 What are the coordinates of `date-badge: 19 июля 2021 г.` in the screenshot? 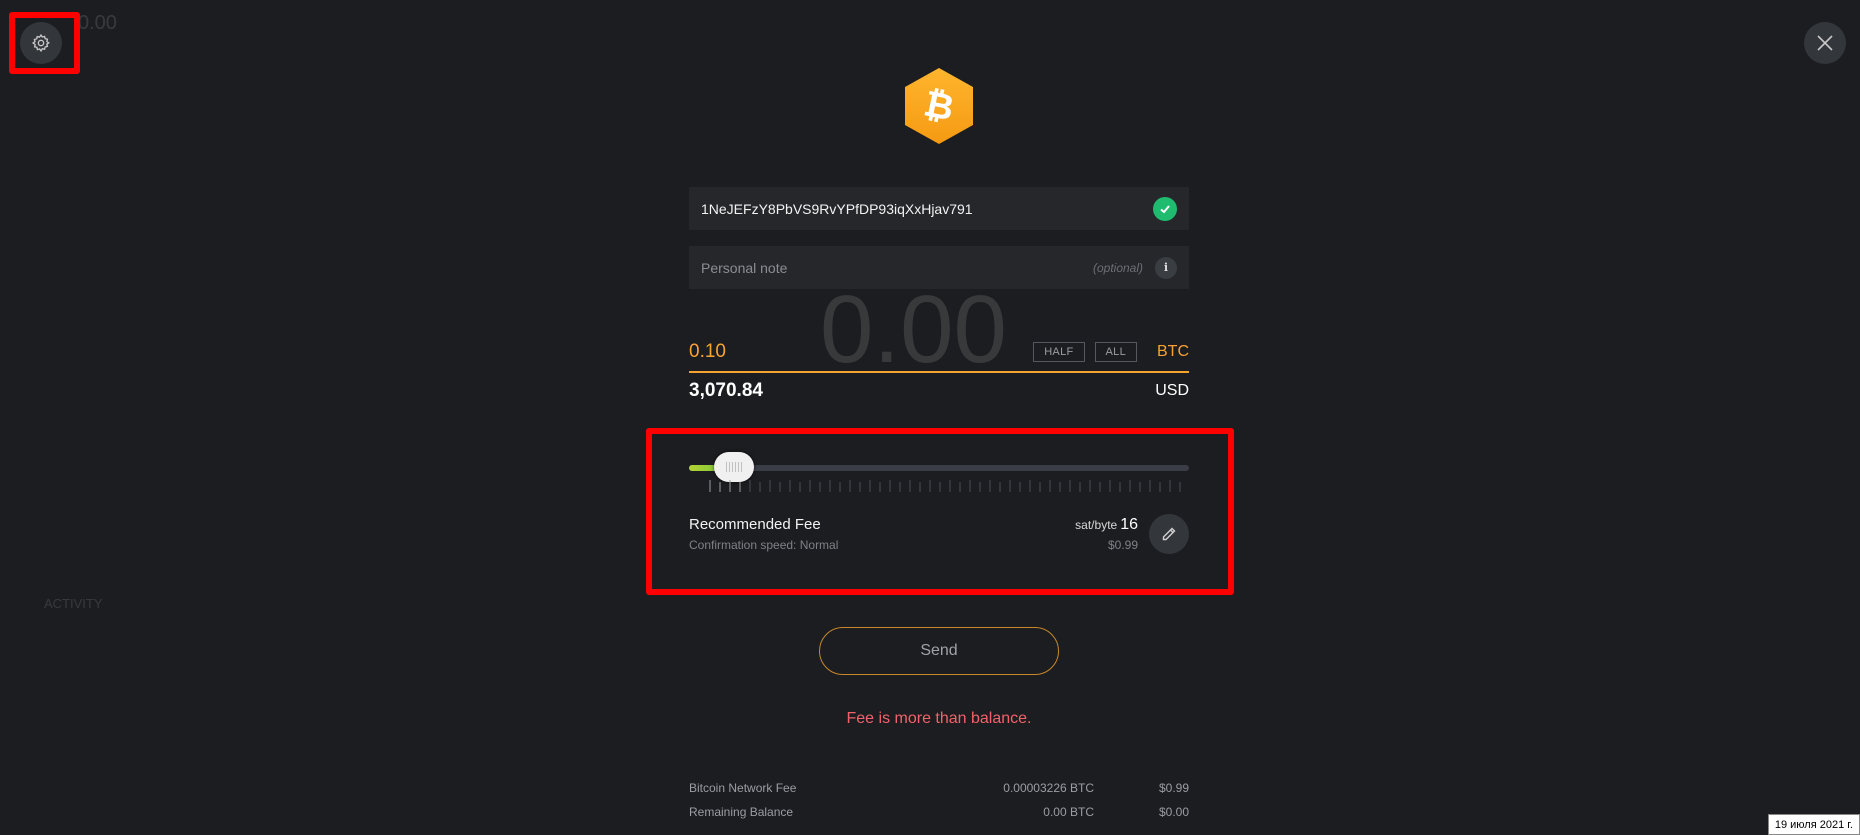 It's located at (1813, 824).